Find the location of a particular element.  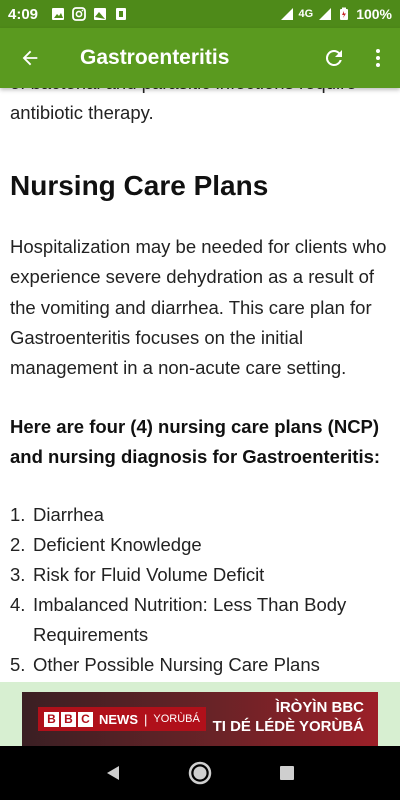

nav-recents-icon is located at coordinates (286, 773).